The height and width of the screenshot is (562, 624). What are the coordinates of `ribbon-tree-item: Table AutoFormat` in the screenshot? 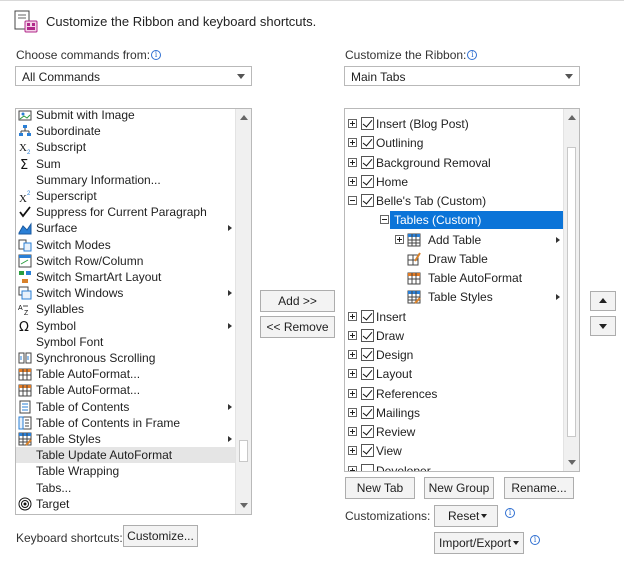 It's located at (454, 278).